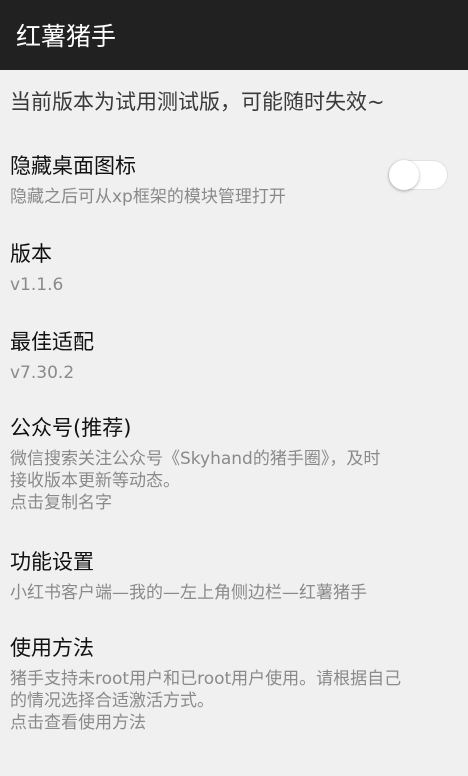 The image size is (468, 776). Describe the element at coordinates (206, 679) in the screenshot. I see `summary-line: 猪手支持未root用户和已root用户使用。请根据自己` at that location.